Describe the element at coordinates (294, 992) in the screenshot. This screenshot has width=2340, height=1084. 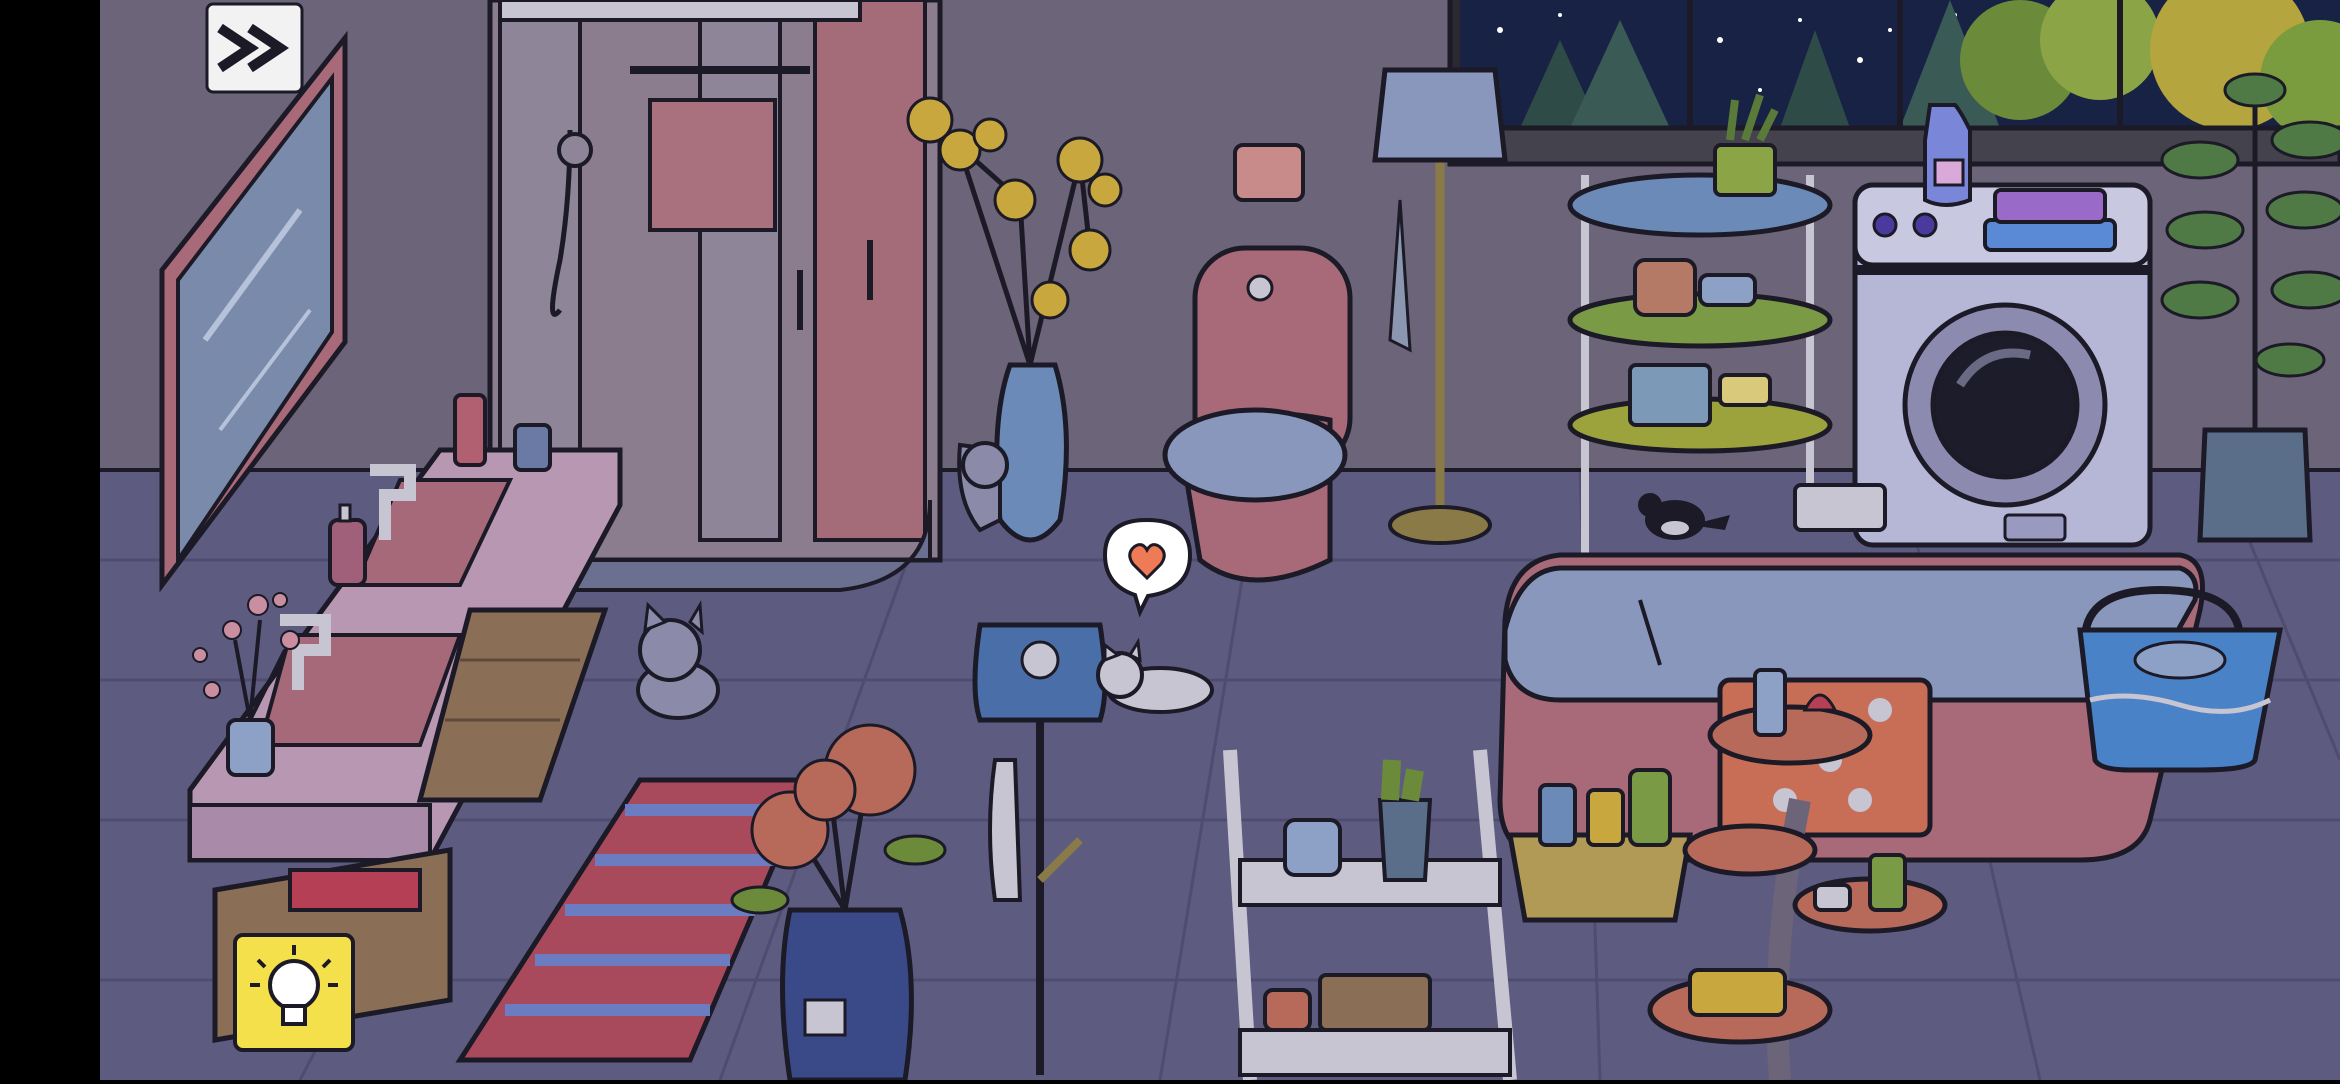
I see `hint-button` at that location.